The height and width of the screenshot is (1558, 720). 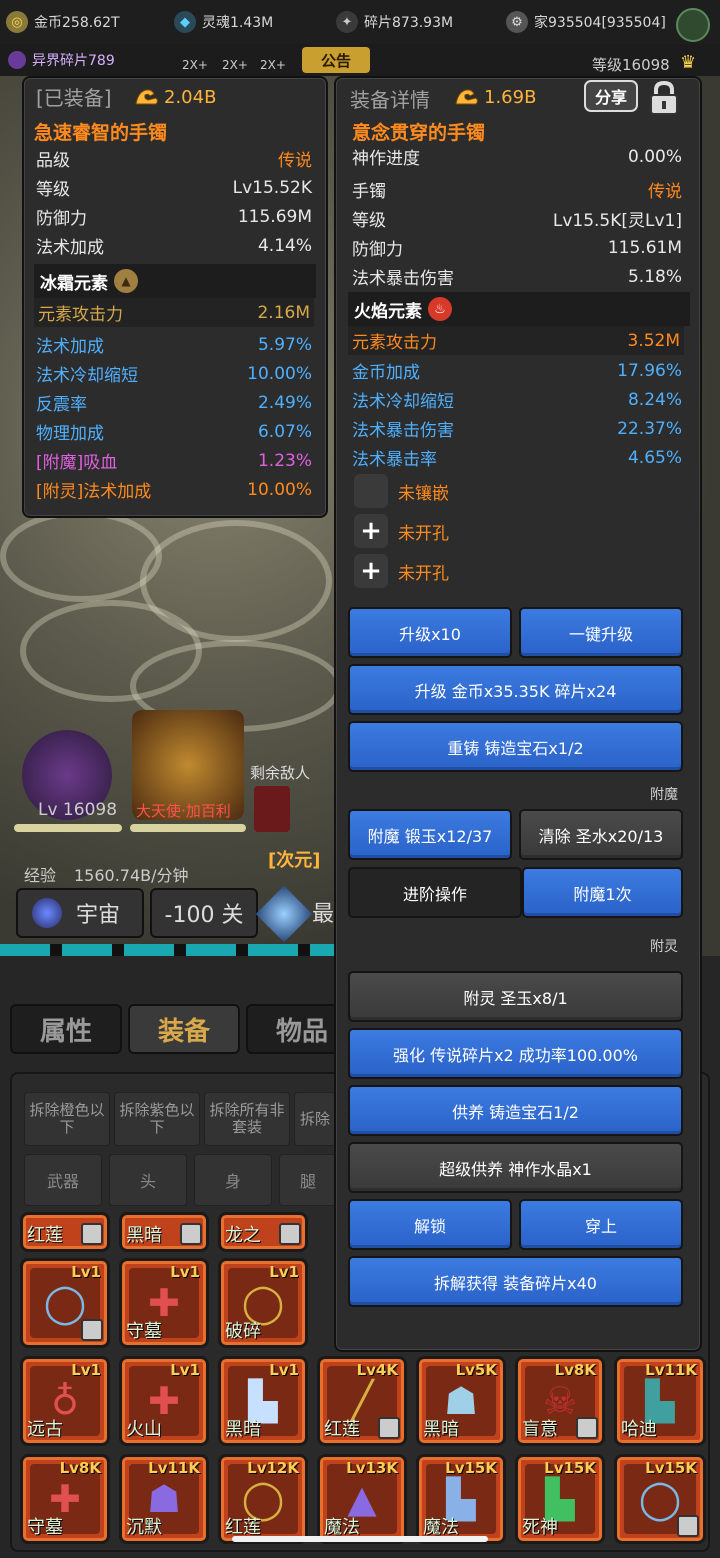 I want to click on element-header: 火焰元素 ♨, so click(x=519, y=309).